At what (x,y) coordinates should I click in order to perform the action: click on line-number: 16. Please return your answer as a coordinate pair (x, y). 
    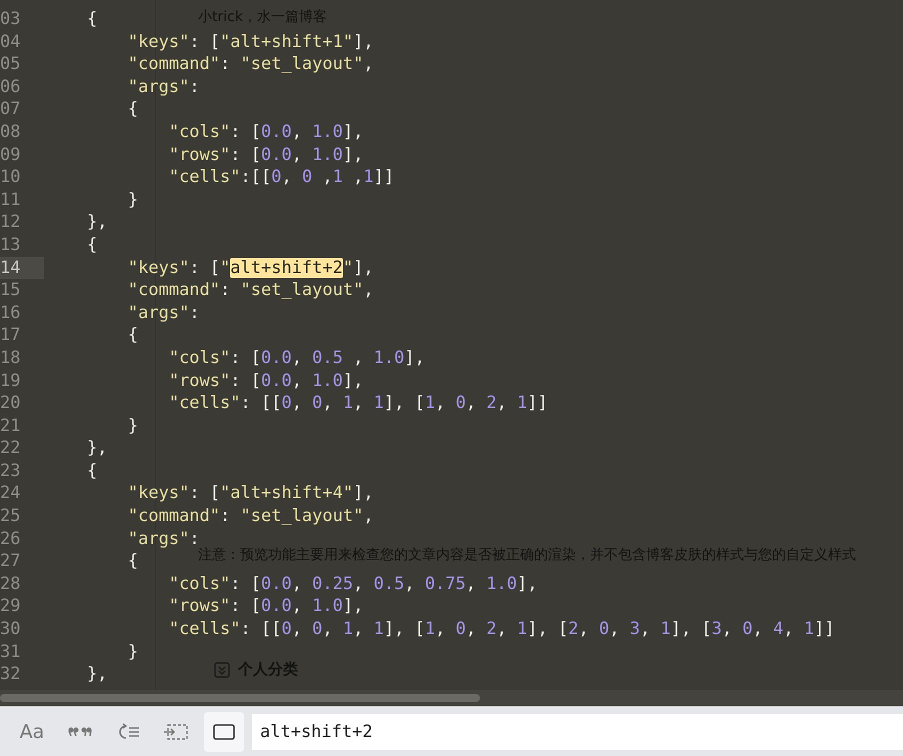
    Looking at the image, I should click on (11, 313).